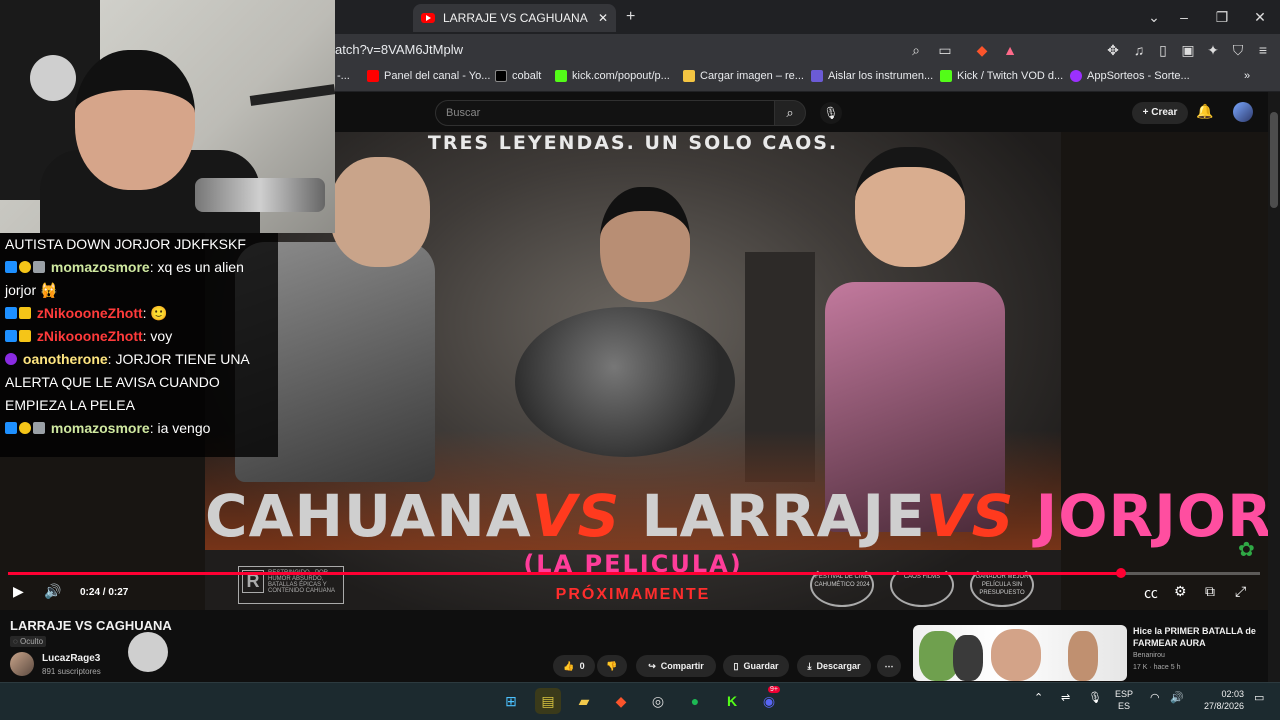 Image resolution: width=1280 pixels, height=720 pixels. What do you see at coordinates (1154, 17) in the screenshot?
I see `tab-search-button: ⌄` at bounding box center [1154, 17].